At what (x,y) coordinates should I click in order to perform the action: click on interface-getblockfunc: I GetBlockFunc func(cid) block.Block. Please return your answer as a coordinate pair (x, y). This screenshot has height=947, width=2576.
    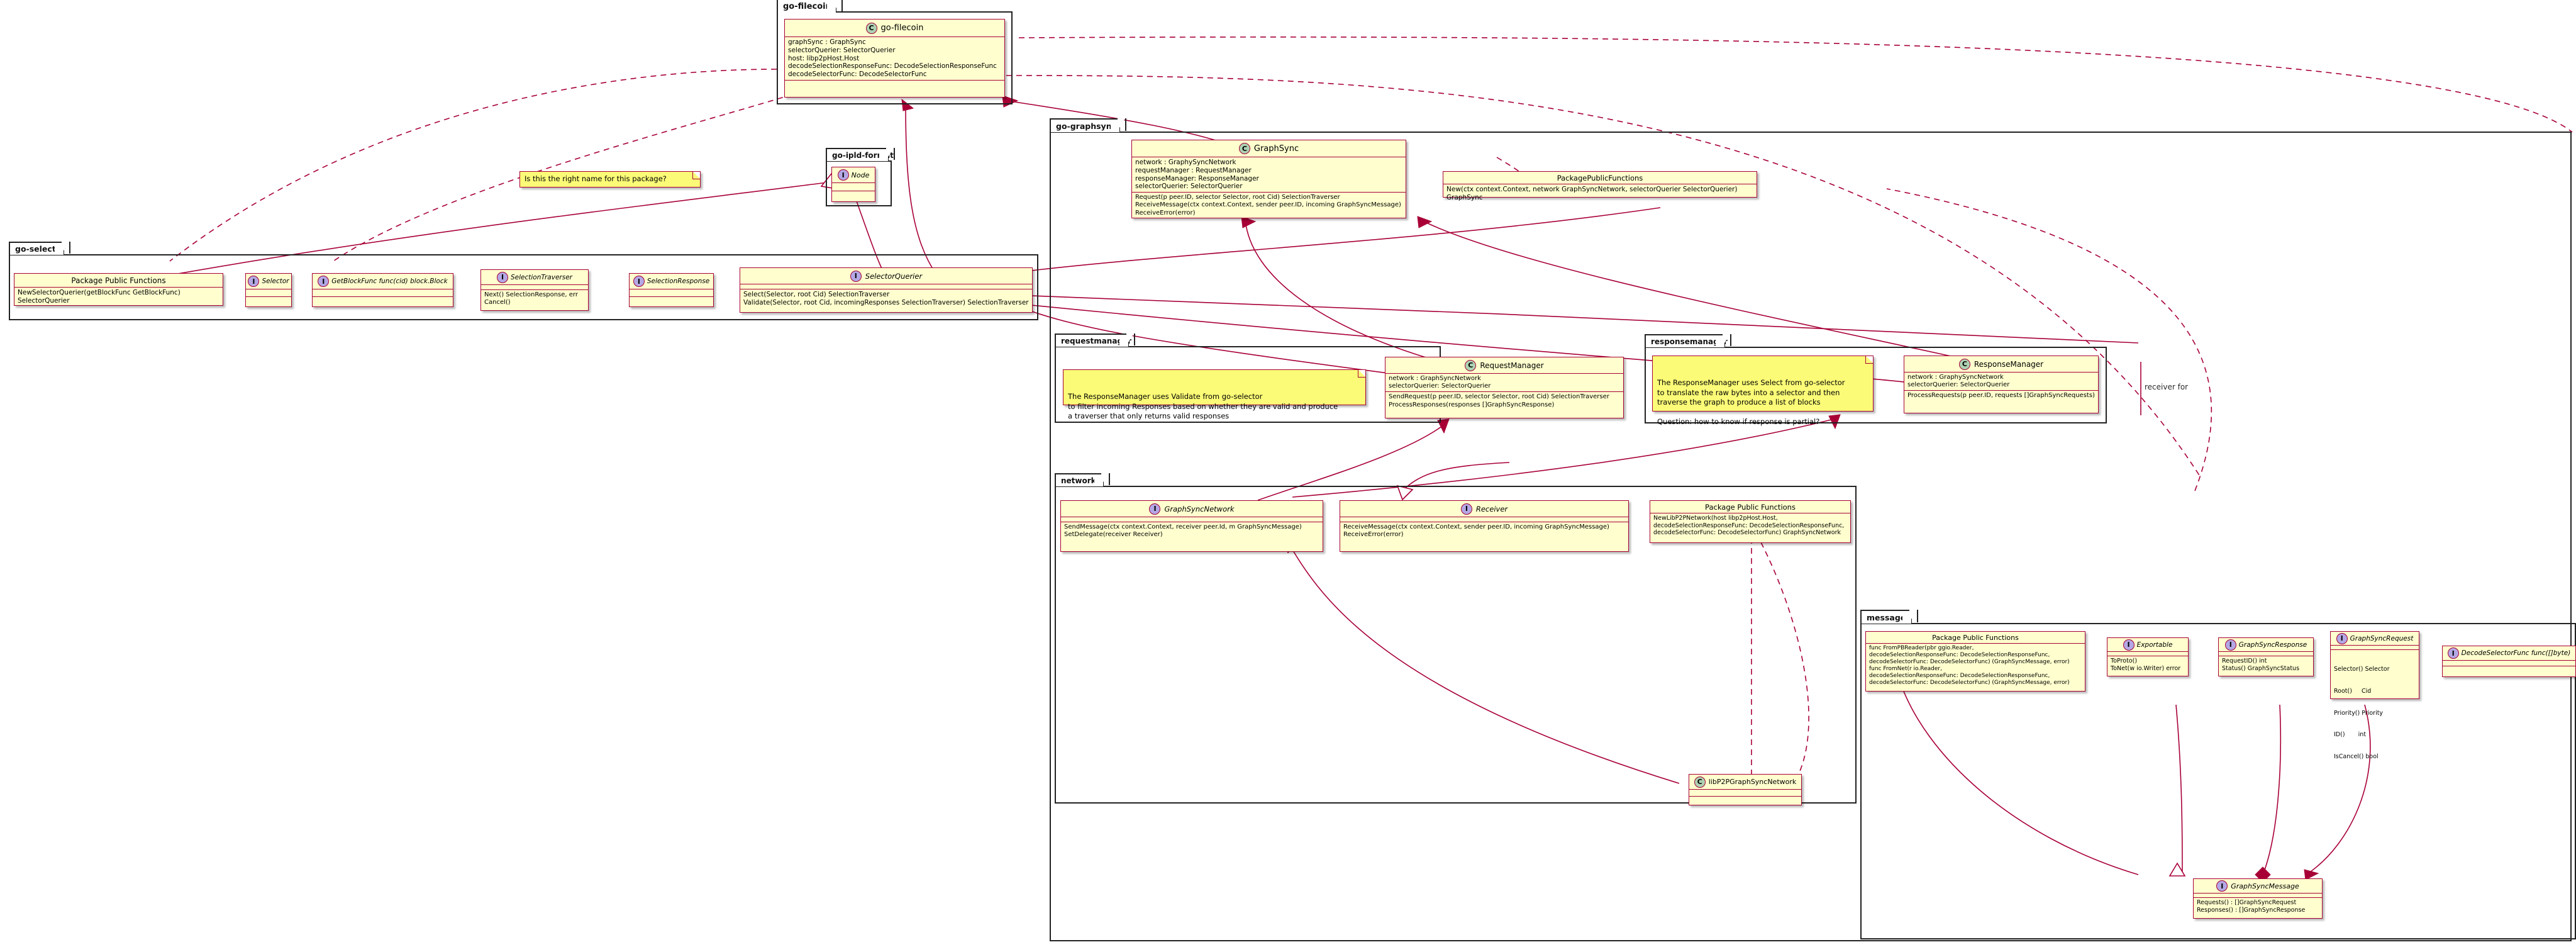
    Looking at the image, I should click on (382, 290).